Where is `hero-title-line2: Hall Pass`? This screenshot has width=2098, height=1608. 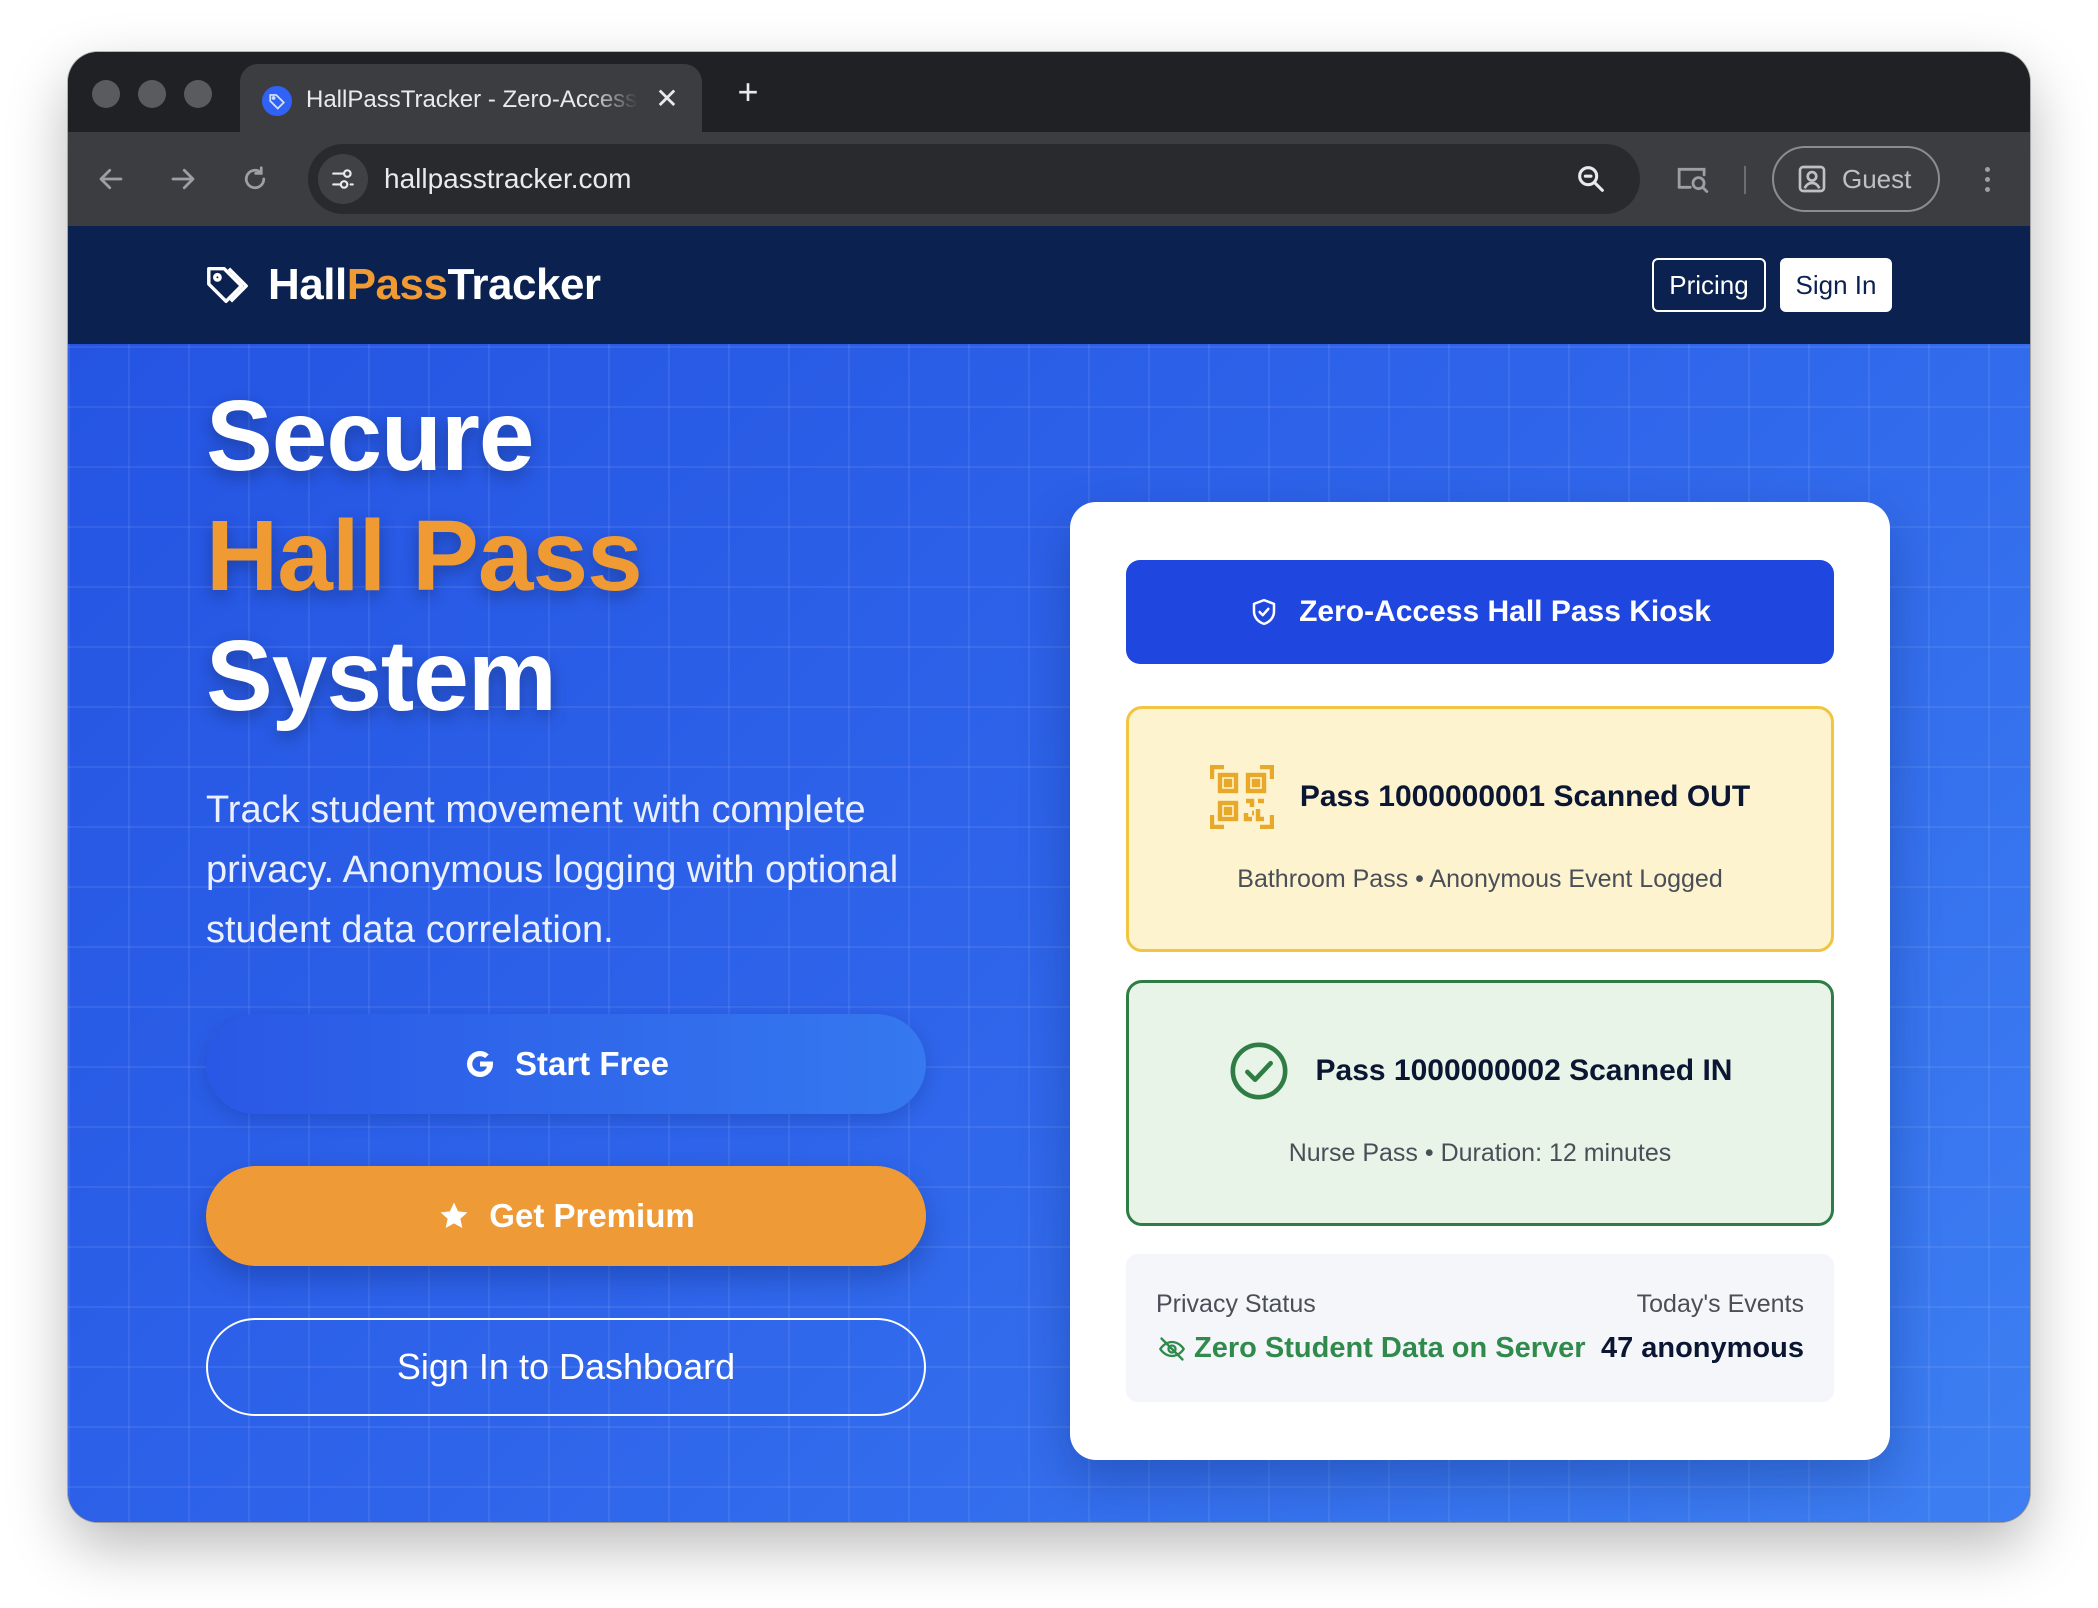 hero-title-line2: Hall Pass is located at coordinates (424, 556).